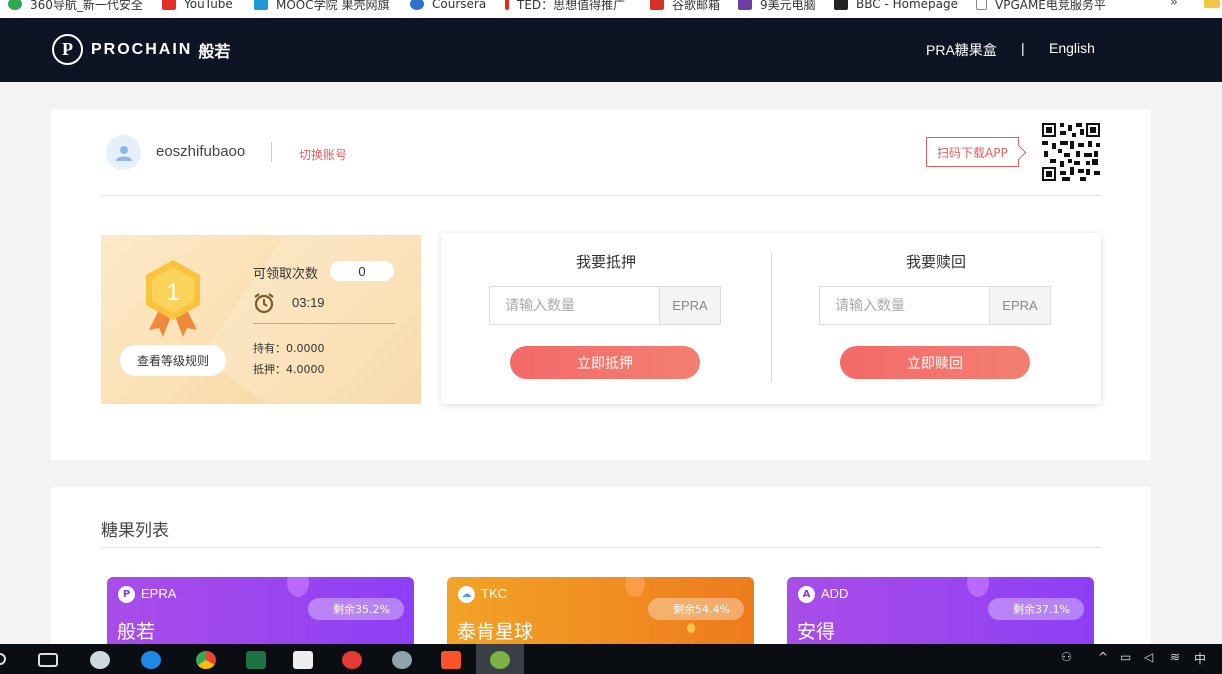 The height and width of the screenshot is (674, 1222). Describe the element at coordinates (172, 292) in the screenshot. I see `level-number: 1` at that location.